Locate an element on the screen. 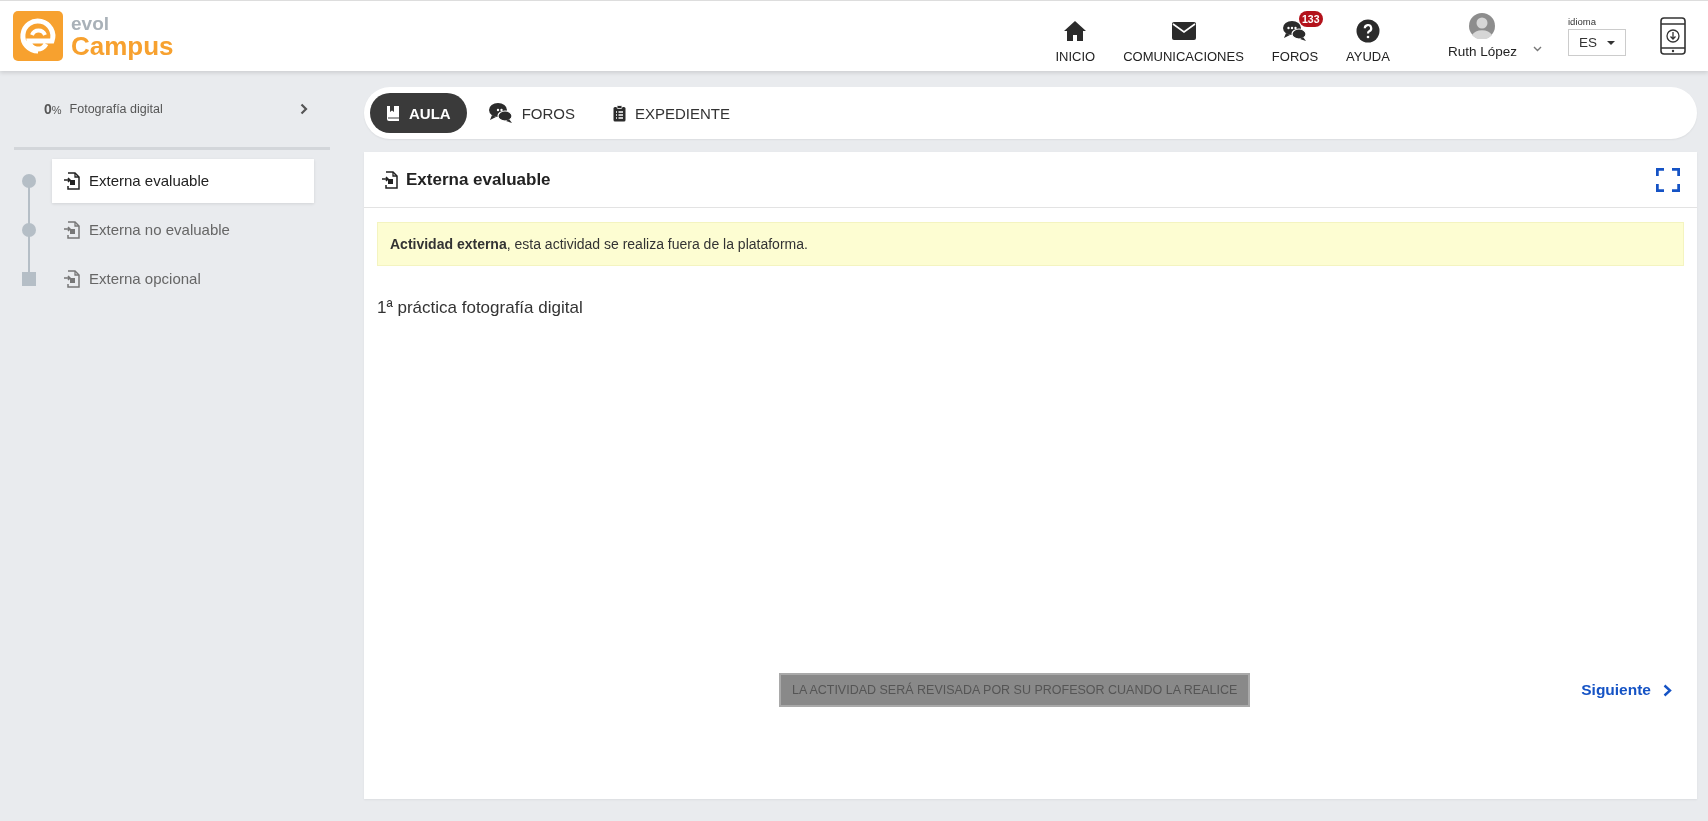 Image resolution: width=1708 pixels, height=821 pixels. language-label: idioma is located at coordinates (1582, 21).